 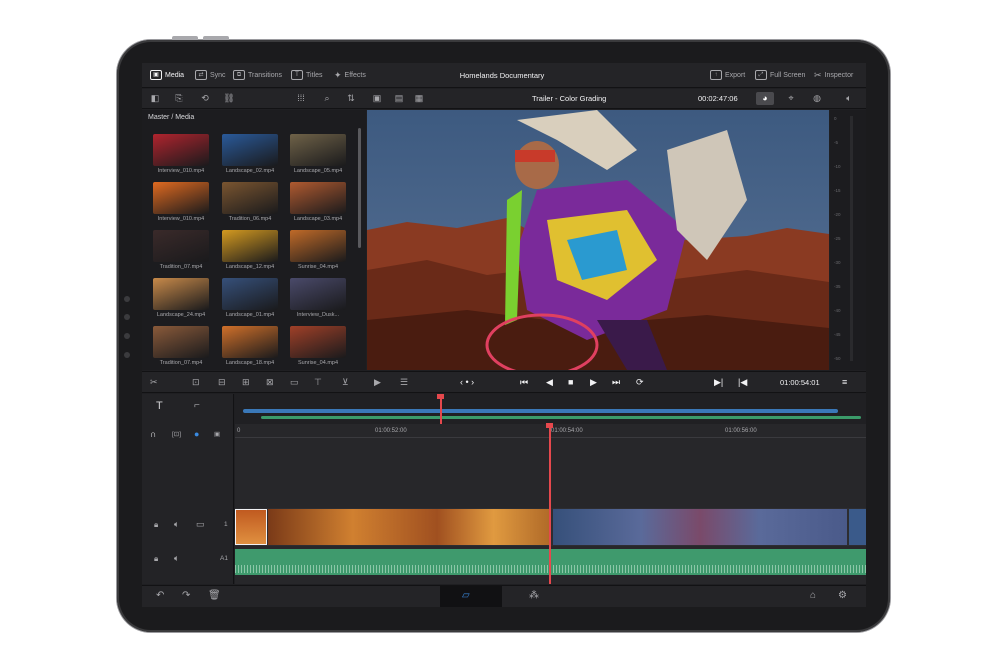 What do you see at coordinates (327, 98) in the screenshot?
I see `search-icon: ⌕` at bounding box center [327, 98].